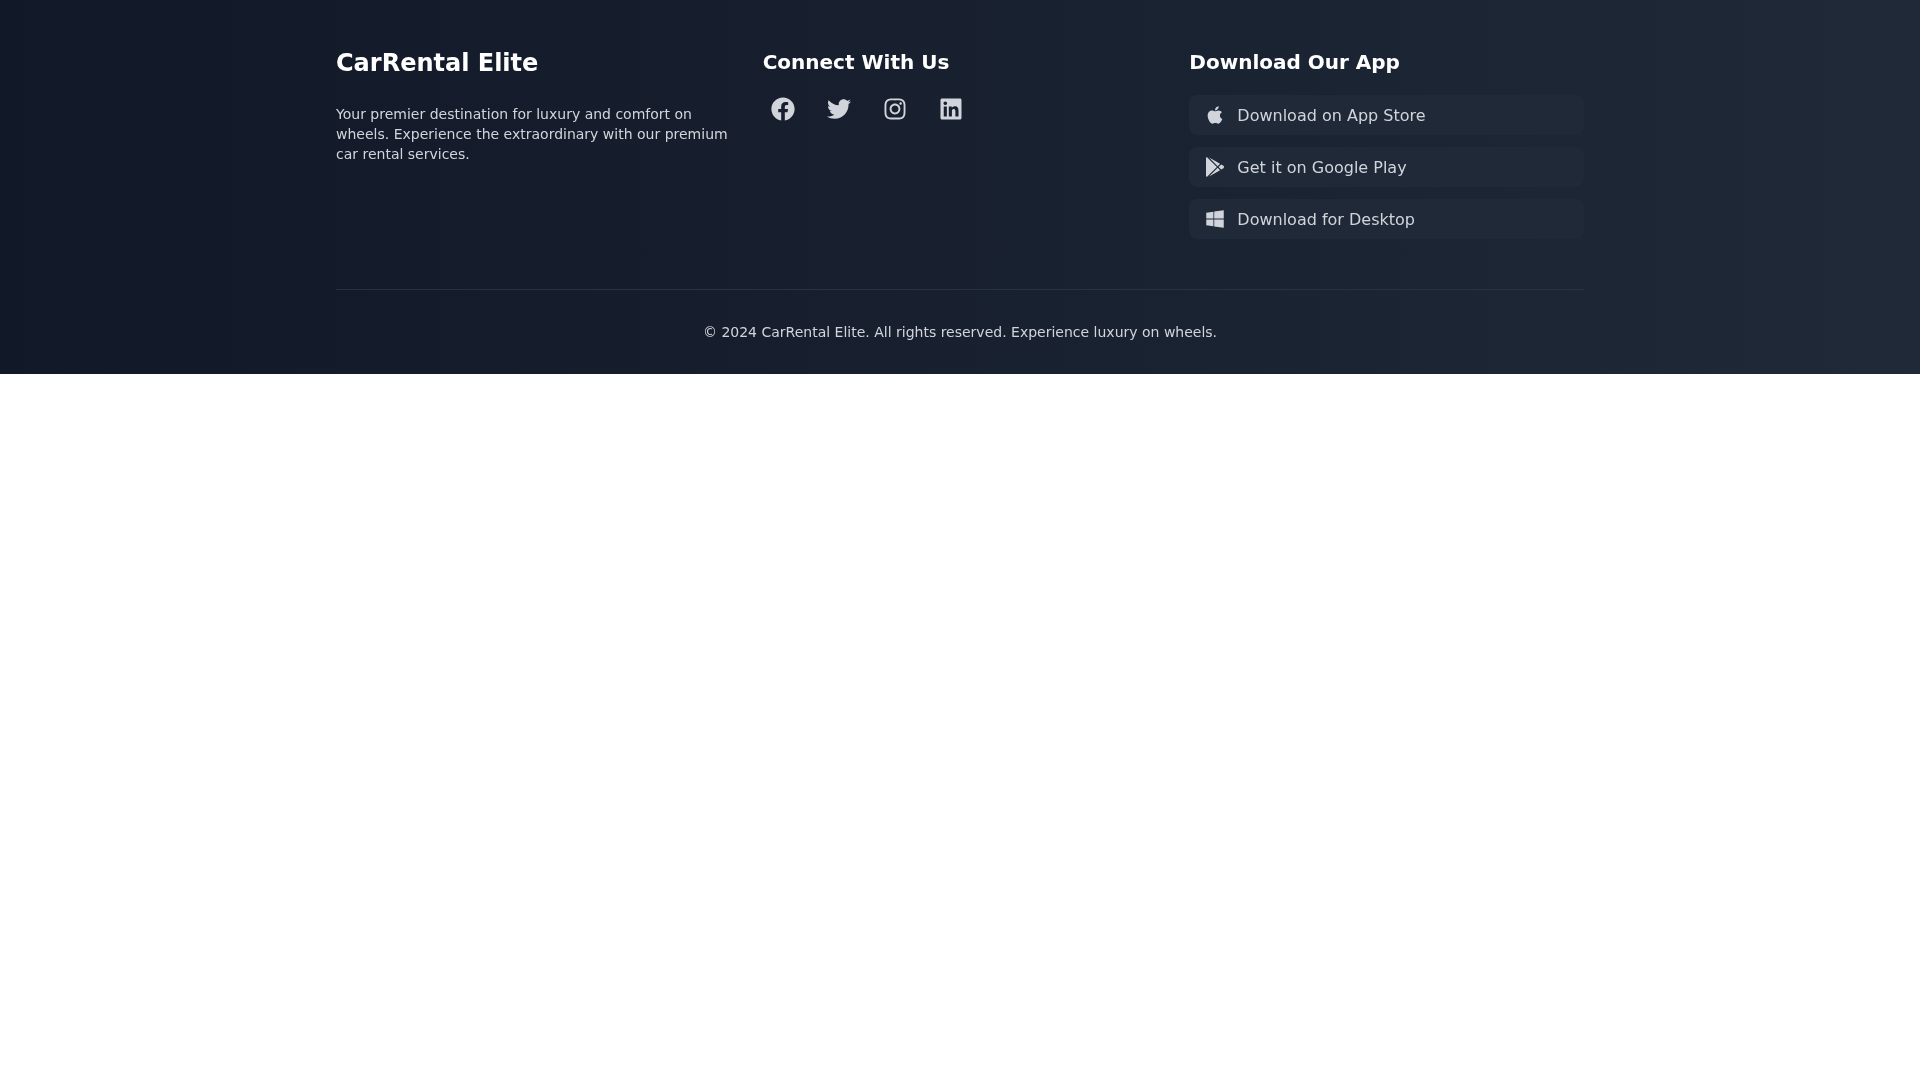 This screenshot has height=1080, width=1920. I want to click on copyright-text: © 2024 CarRental Elite. All rights reserved. Experience luxury on wheels., so click(960, 332).